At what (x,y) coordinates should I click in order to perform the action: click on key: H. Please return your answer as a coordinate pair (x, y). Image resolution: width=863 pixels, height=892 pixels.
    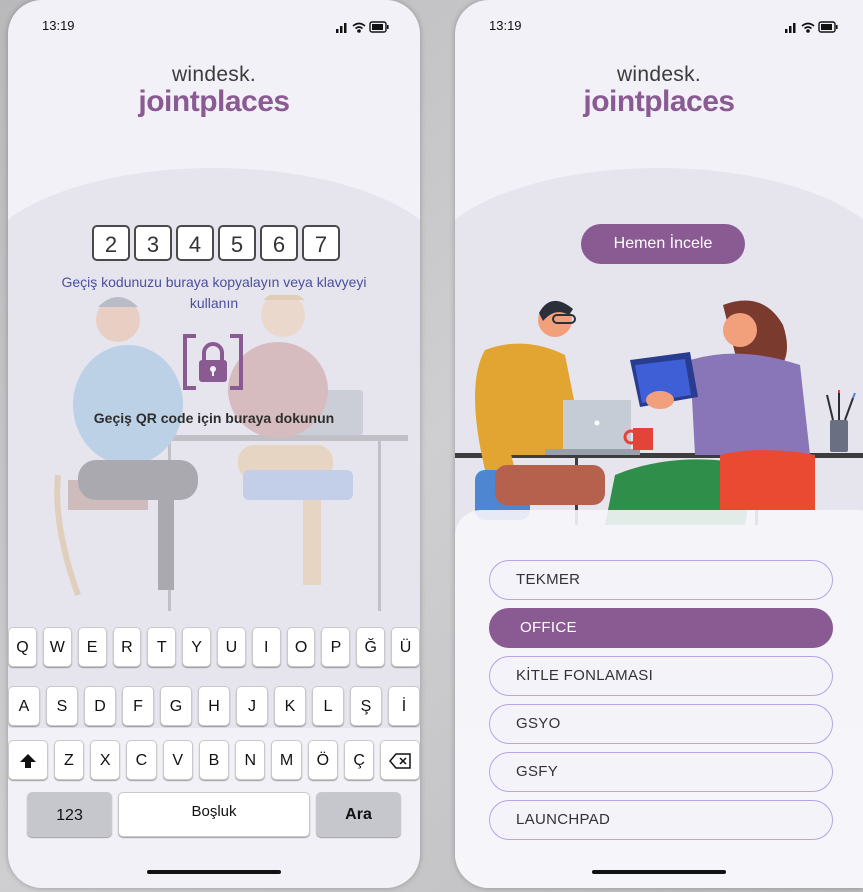
    Looking at the image, I should click on (214, 706).